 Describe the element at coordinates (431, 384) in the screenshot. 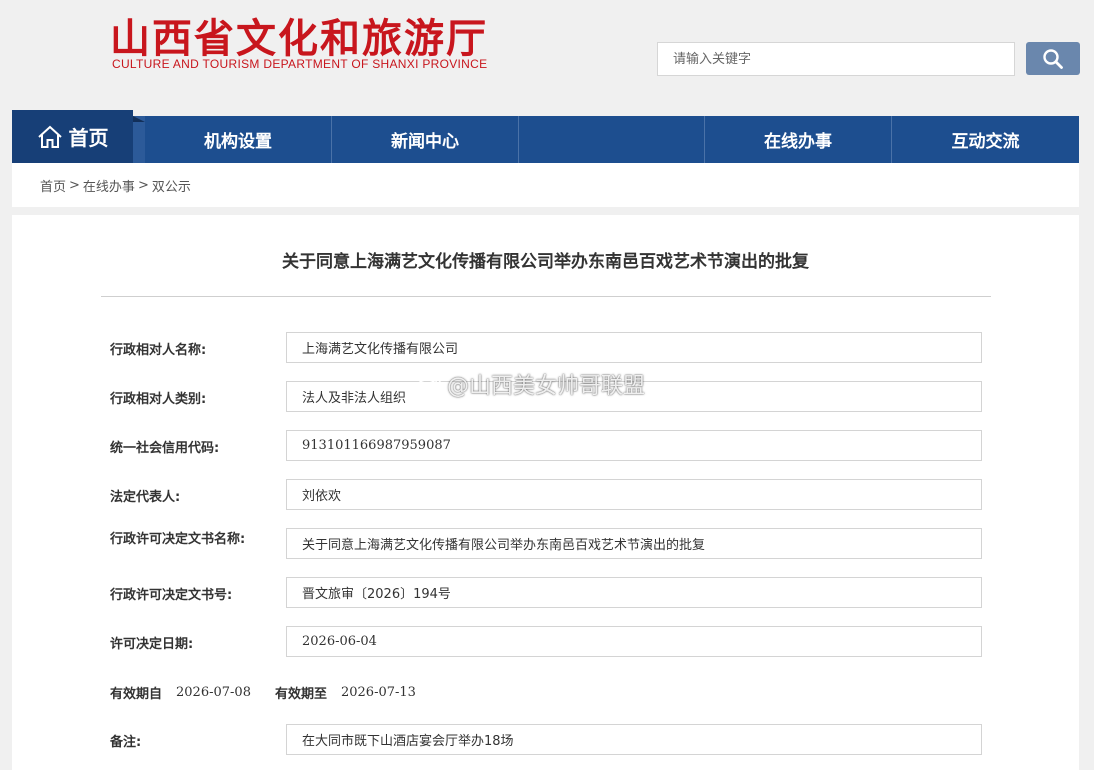

I see `weibo-icon` at that location.